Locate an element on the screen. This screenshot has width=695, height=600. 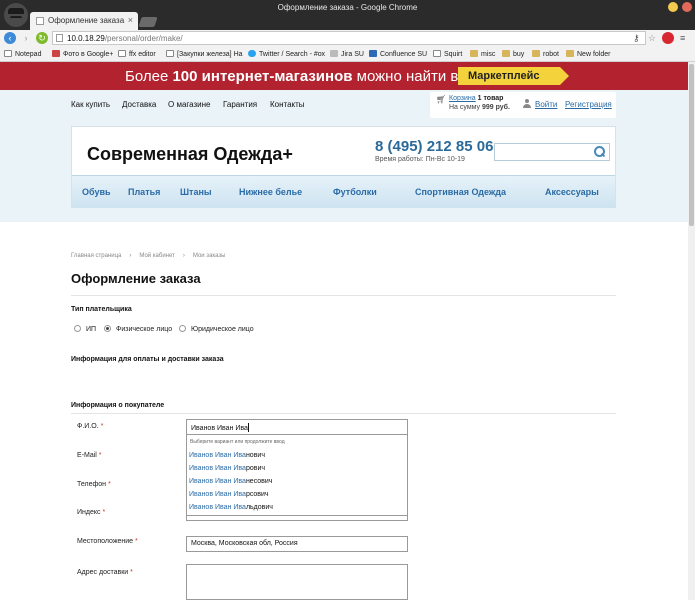
category-dresses: Платья is located at coordinates (144, 192).